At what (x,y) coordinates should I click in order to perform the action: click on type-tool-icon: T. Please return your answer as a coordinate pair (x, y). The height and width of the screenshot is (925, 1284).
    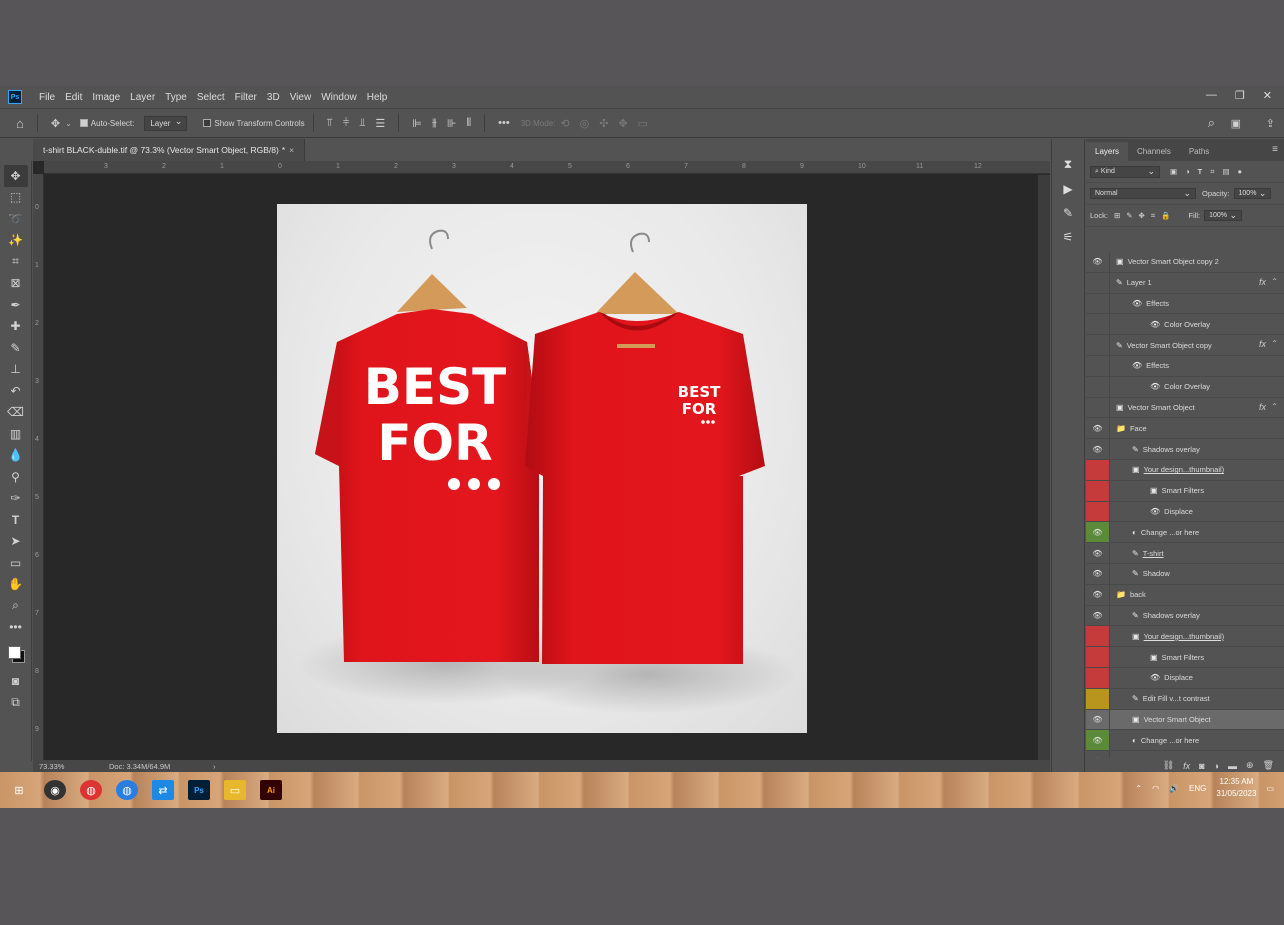
    Looking at the image, I should click on (16, 520).